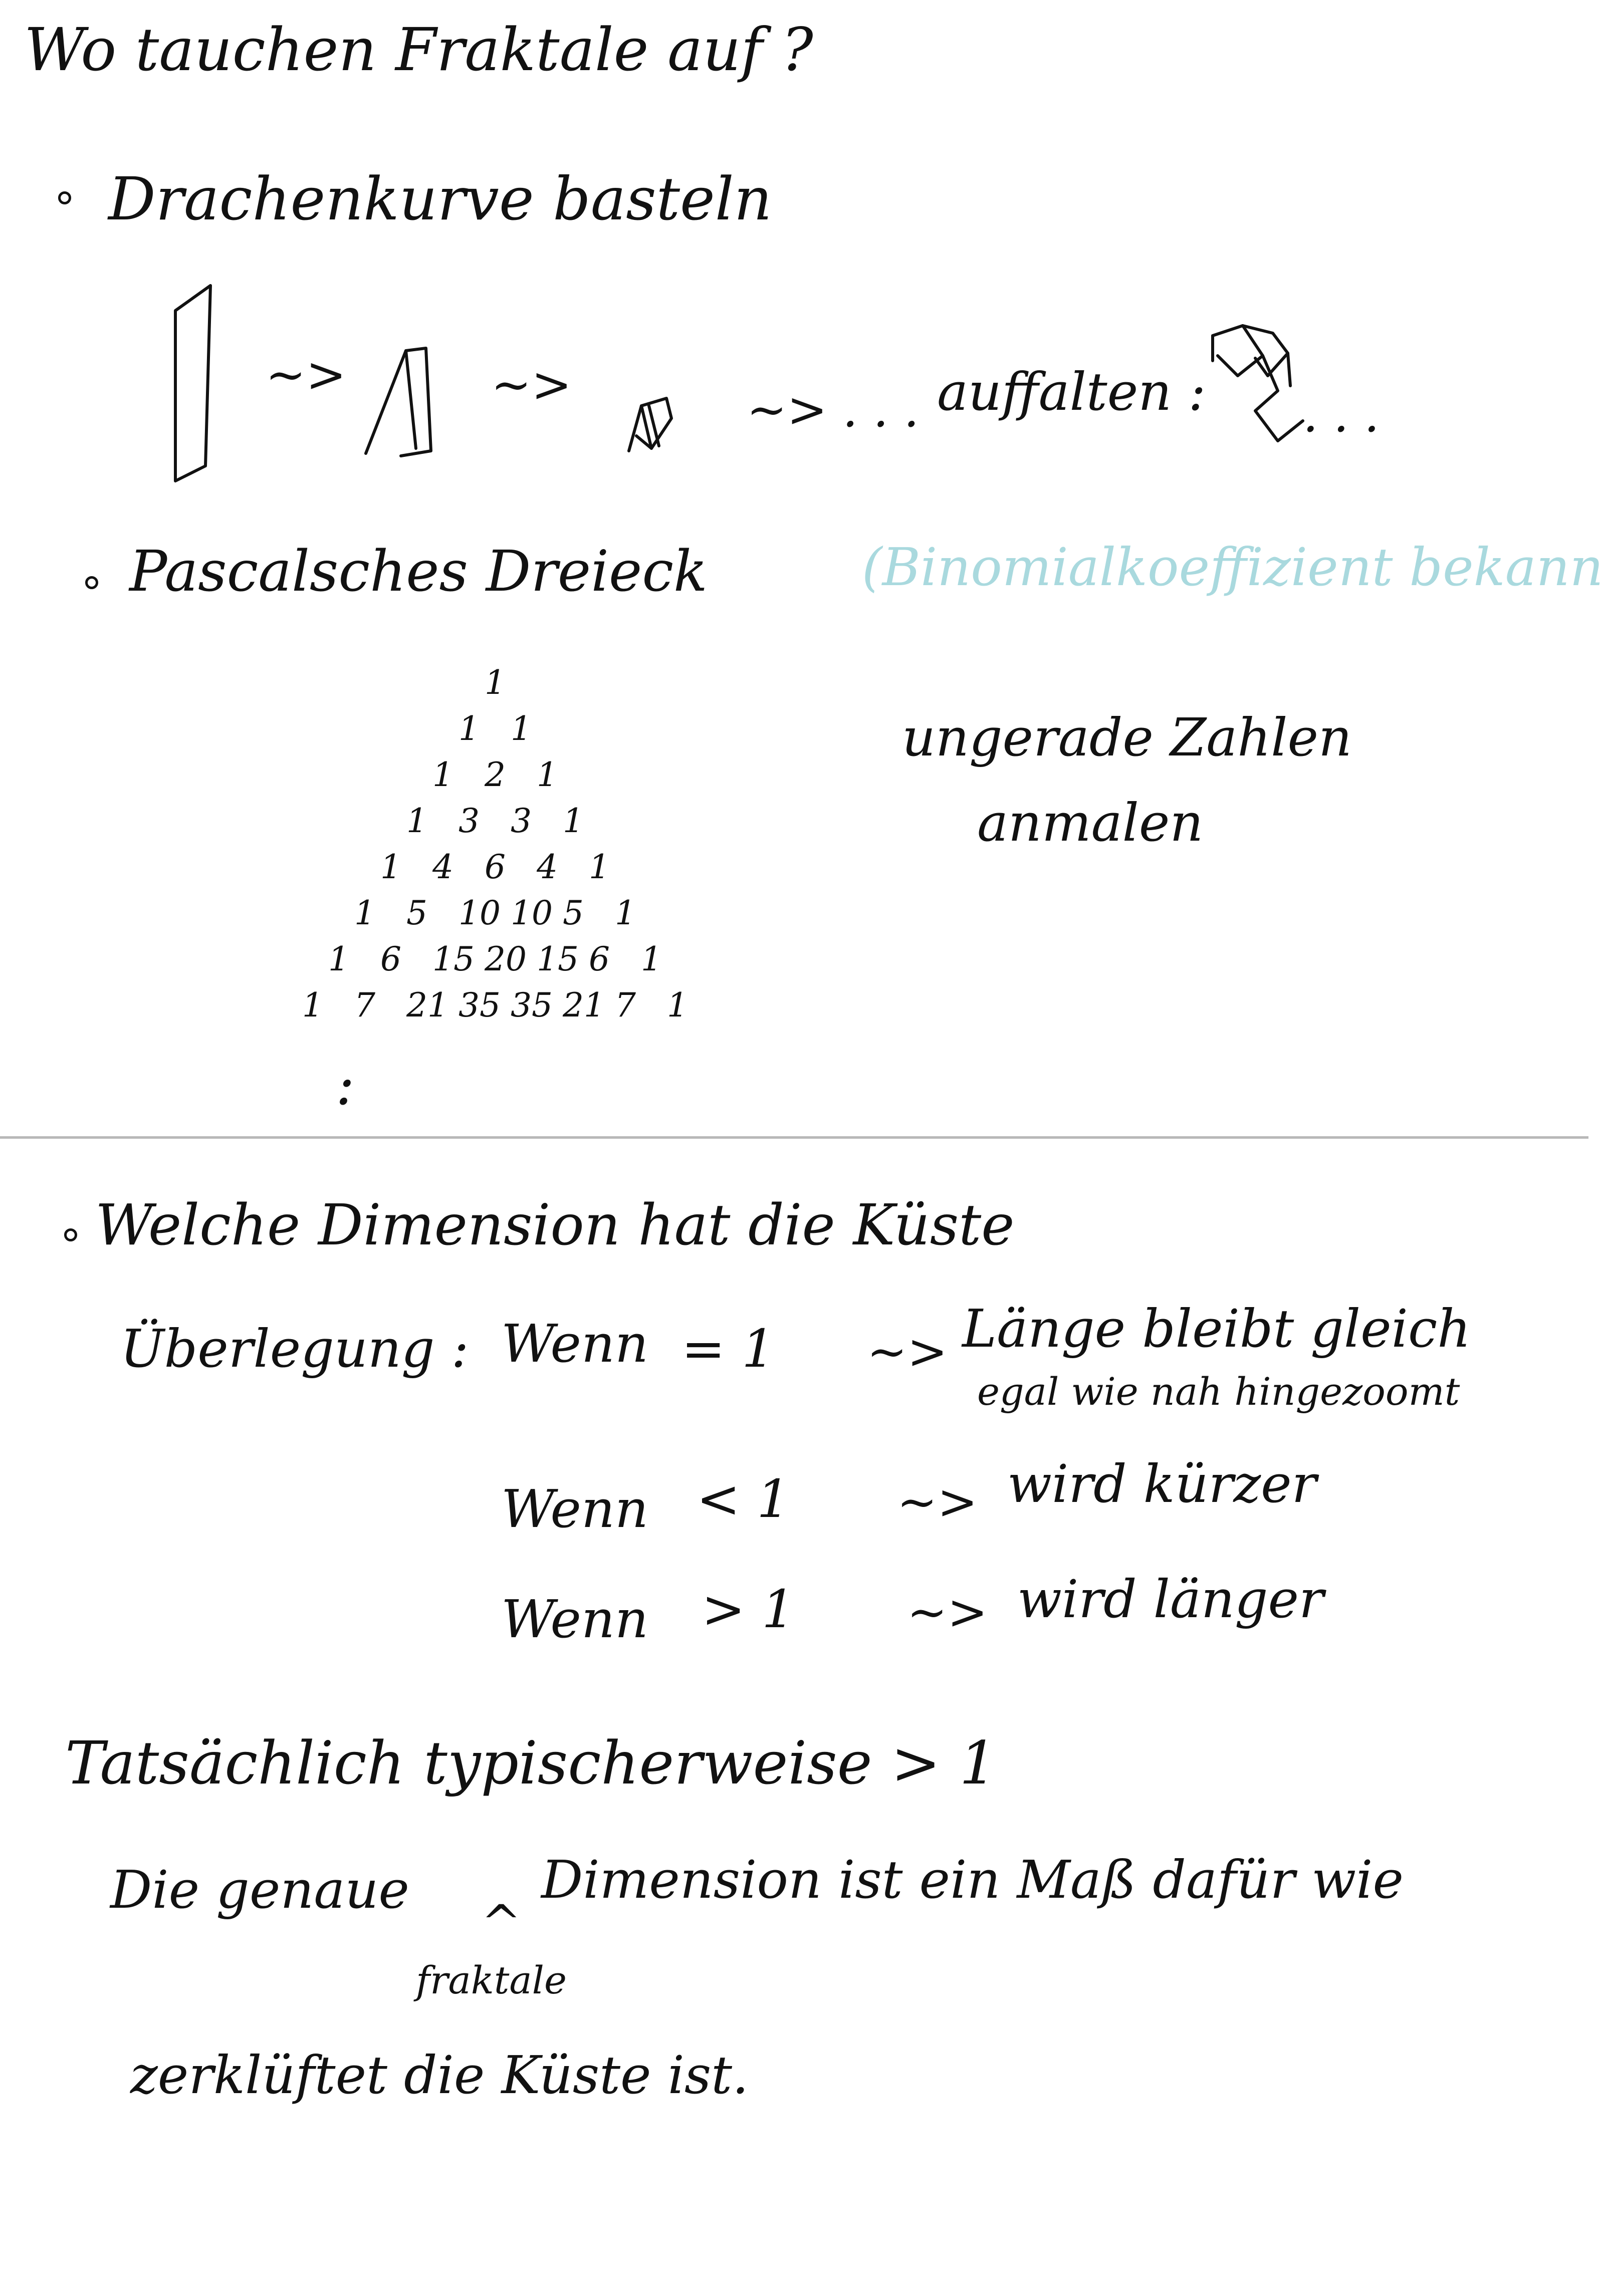  What do you see at coordinates (294, 1348) in the screenshot?
I see `consideration-label: Überlegung :` at bounding box center [294, 1348].